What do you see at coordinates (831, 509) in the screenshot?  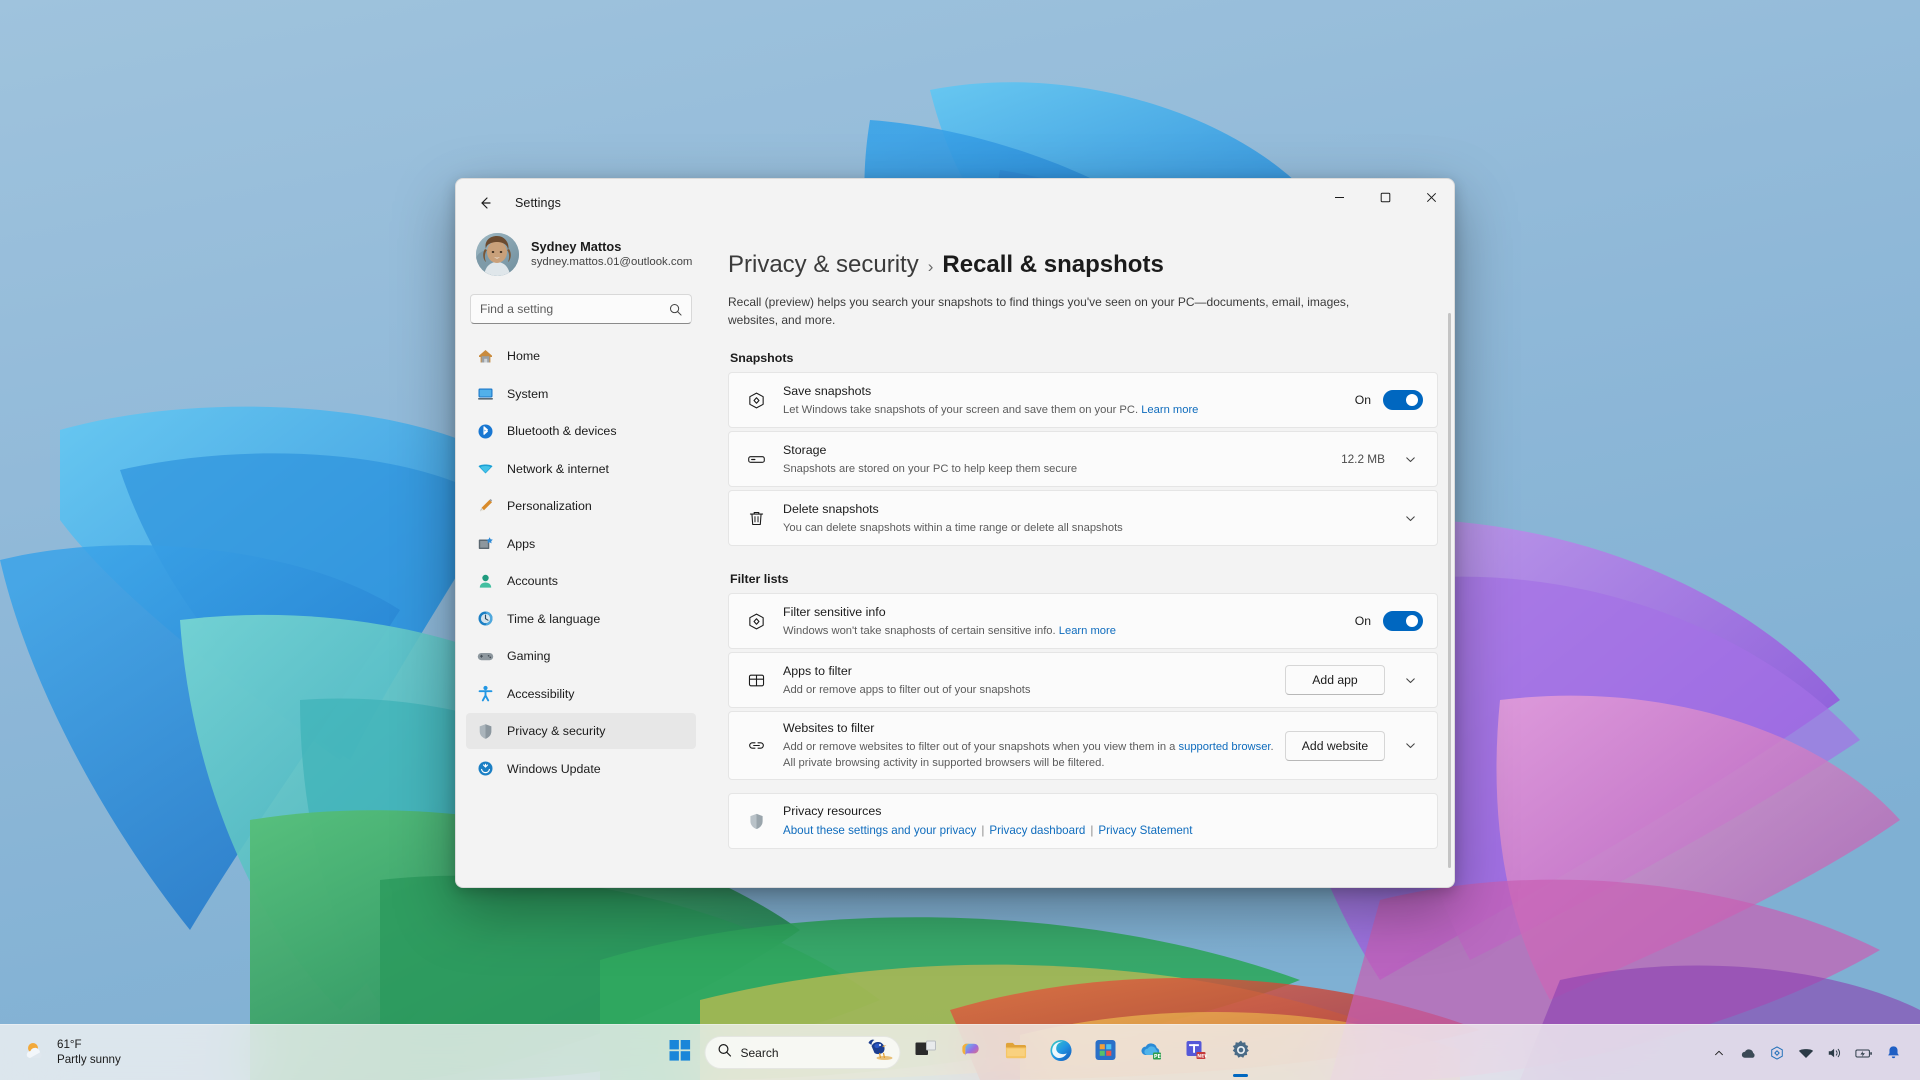 I see `delete-snapshots-title: Delete snapshots` at bounding box center [831, 509].